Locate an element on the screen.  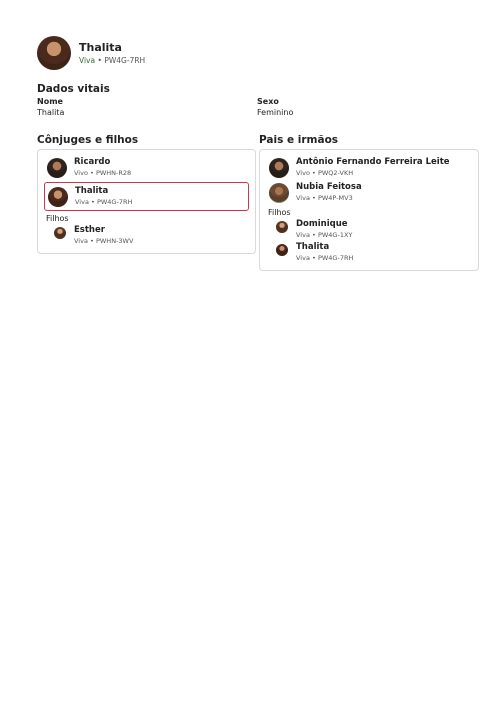
person-meta: Viva • PWHN-3WV is located at coordinates (103, 241).